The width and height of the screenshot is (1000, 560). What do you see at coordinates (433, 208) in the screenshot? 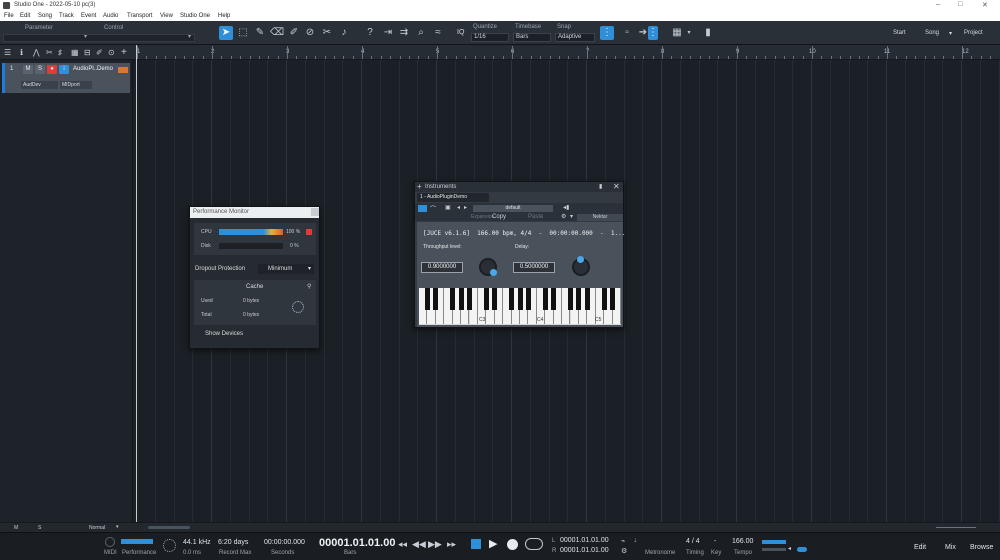
I see `automation-icon: ⌒` at bounding box center [433, 208].